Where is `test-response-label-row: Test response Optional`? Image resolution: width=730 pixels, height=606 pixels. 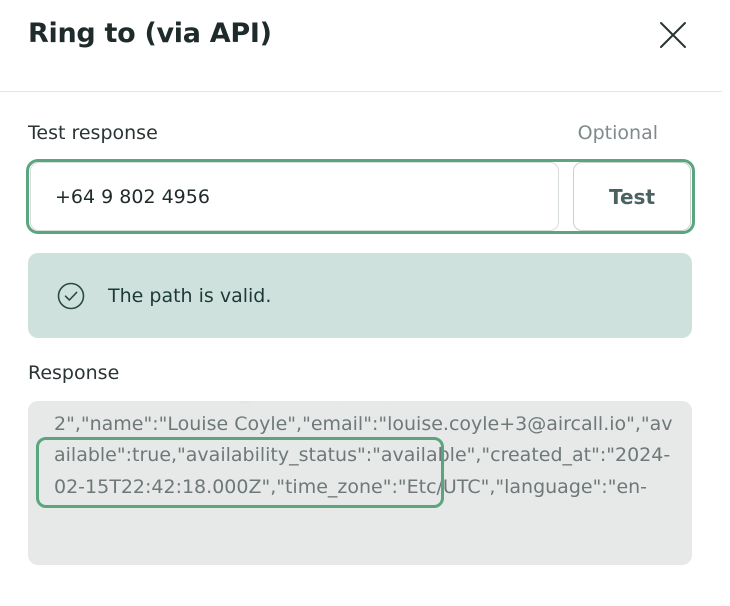
test-response-label-row: Test response Optional is located at coordinates (343, 134).